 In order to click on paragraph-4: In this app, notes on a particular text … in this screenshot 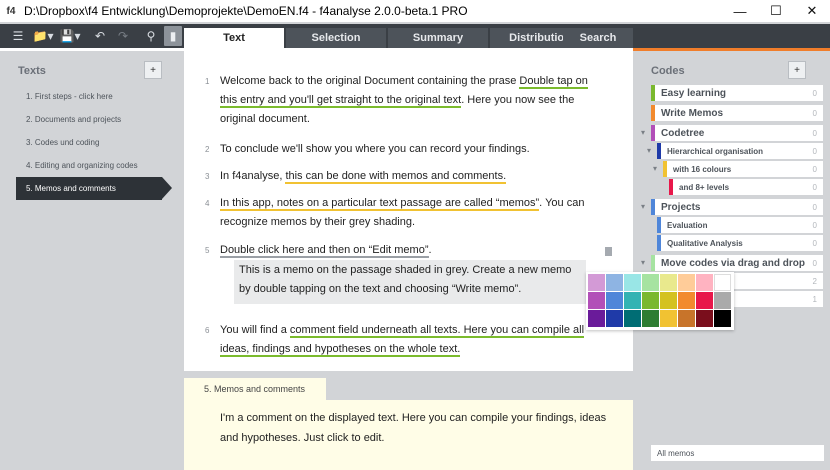, I will do `click(405, 213)`.